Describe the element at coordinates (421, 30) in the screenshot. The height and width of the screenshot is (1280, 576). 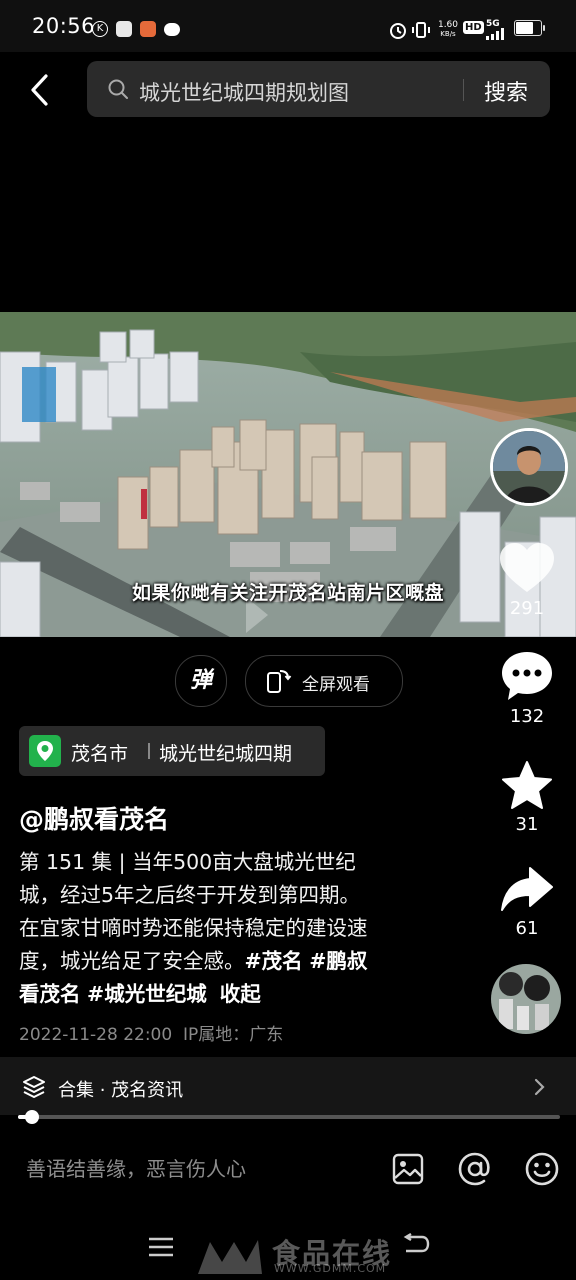
I see `vibrate-icon` at that location.